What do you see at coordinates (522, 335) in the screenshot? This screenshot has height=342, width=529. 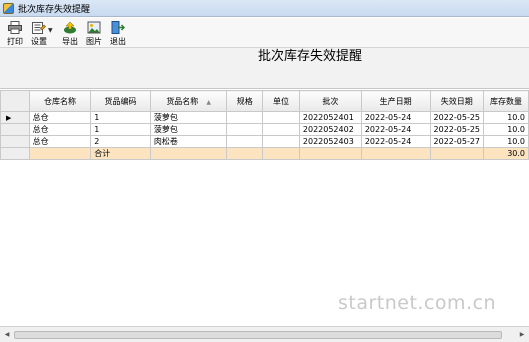 I see `scroll-right-icon: ▶` at bounding box center [522, 335].